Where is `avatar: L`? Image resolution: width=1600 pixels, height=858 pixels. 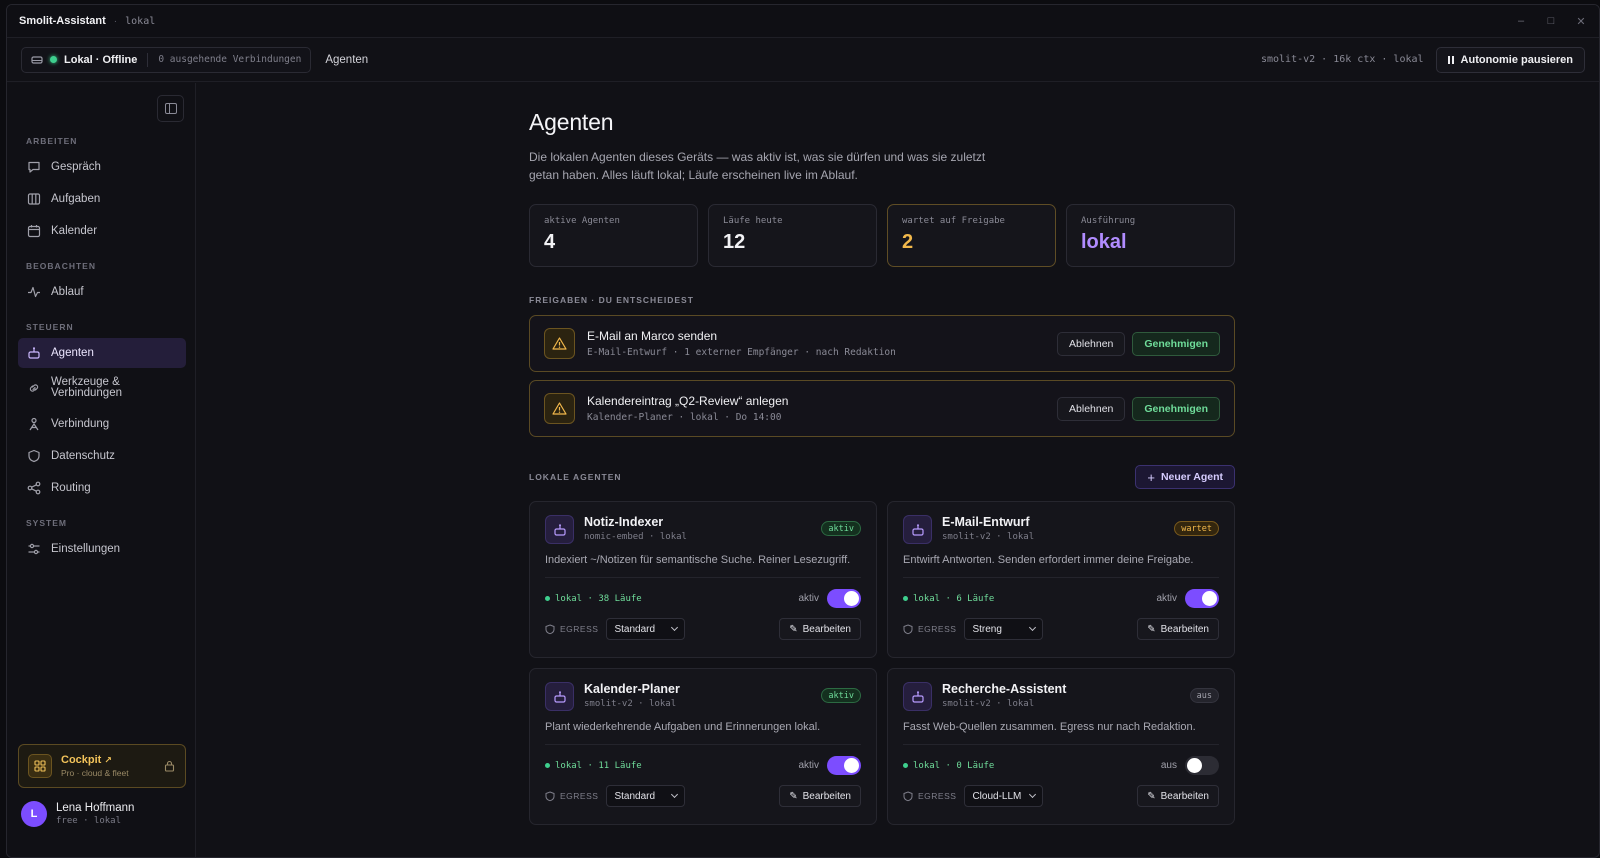
avatar: L is located at coordinates (34, 814).